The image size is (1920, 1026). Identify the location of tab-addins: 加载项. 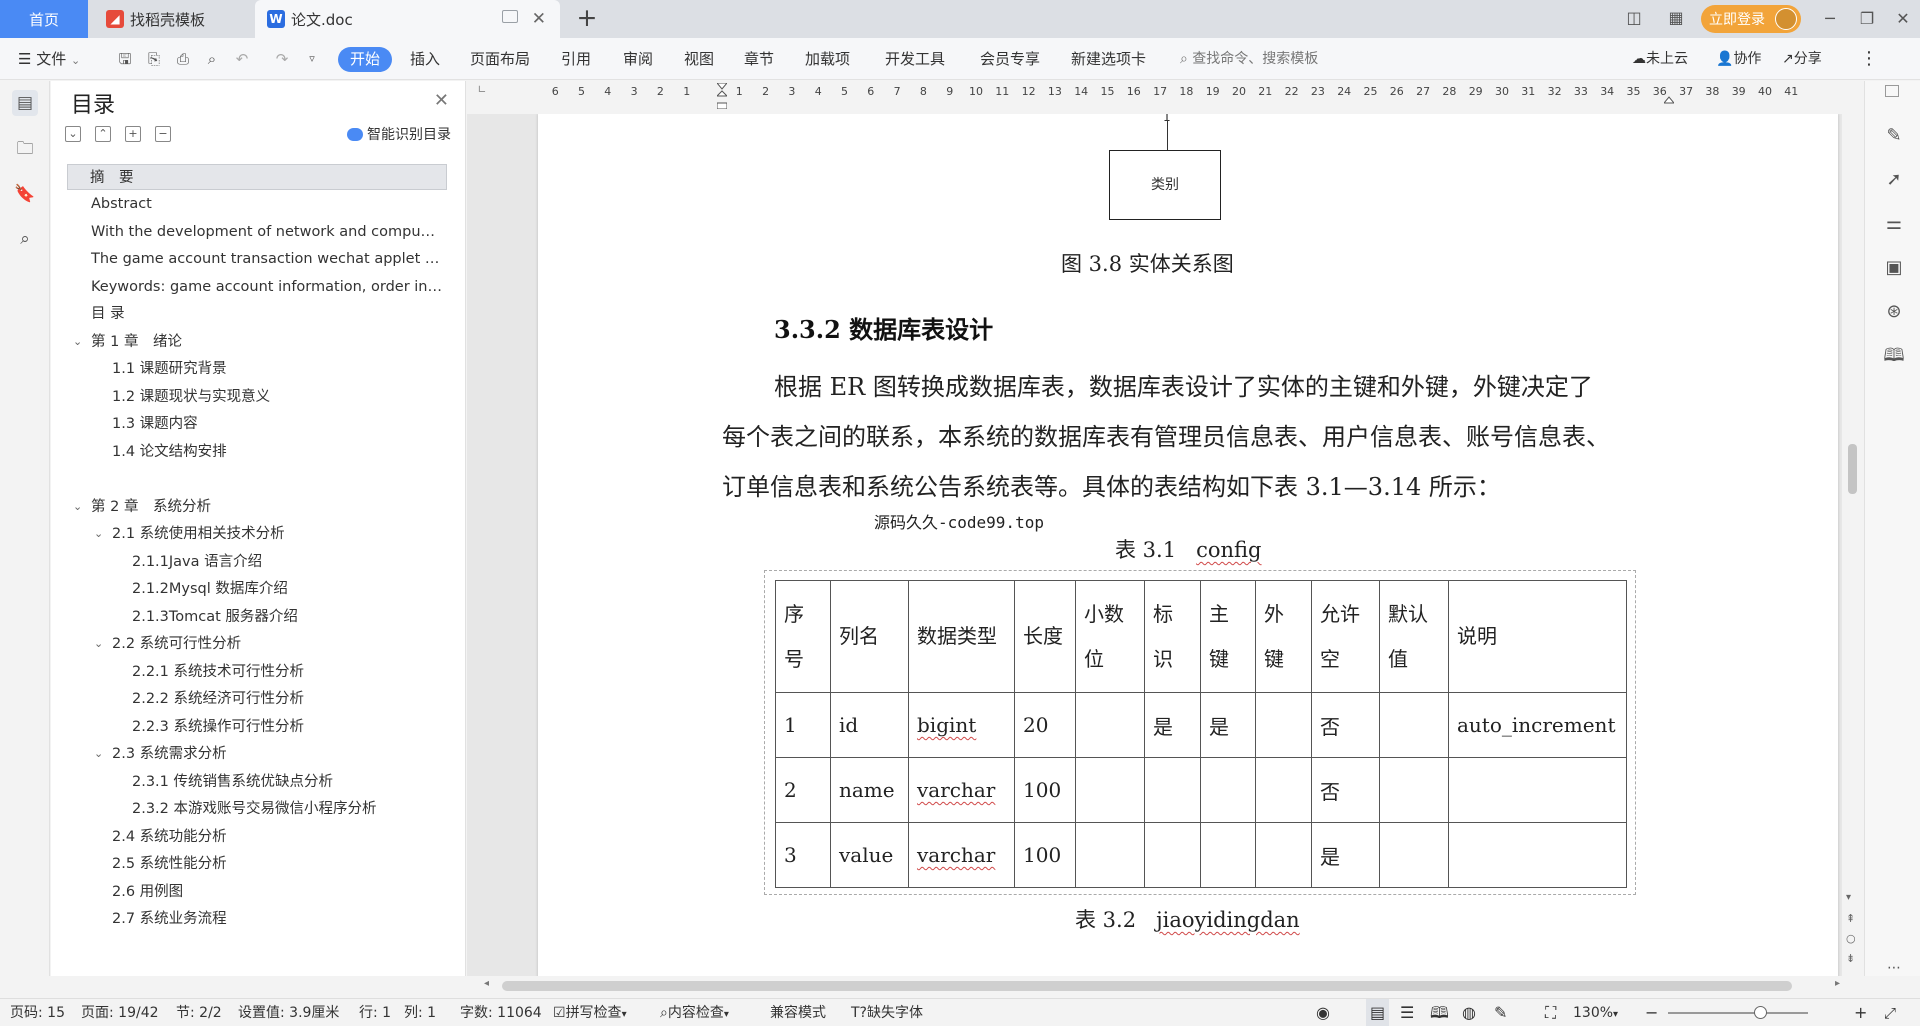
(827, 59).